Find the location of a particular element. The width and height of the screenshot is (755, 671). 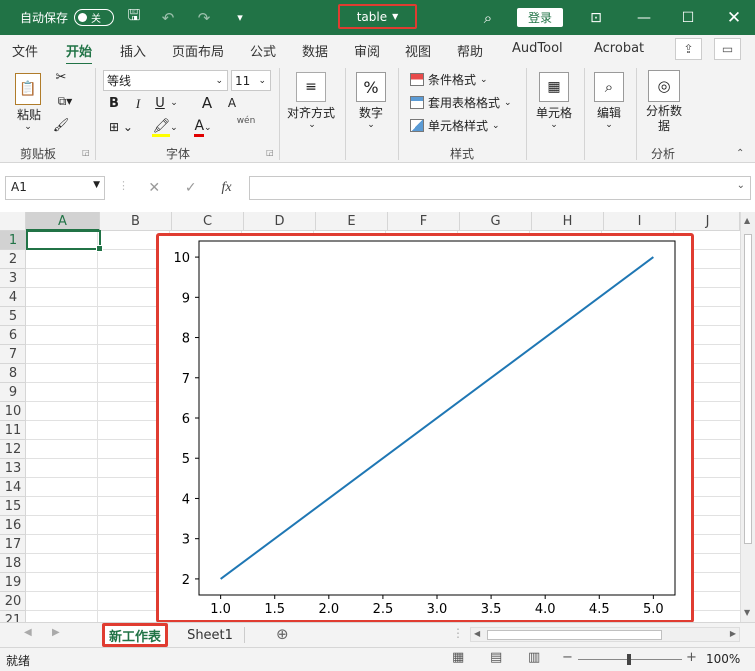

row-header: 14 is located at coordinates (13, 487).